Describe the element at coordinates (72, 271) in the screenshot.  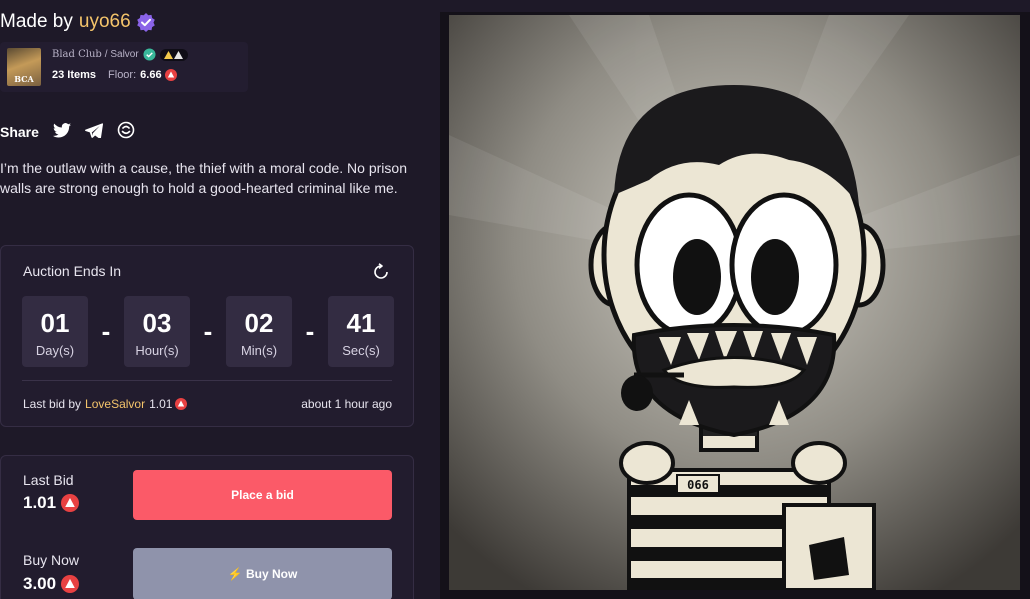
I see `auction-label: Auction Ends In` at that location.